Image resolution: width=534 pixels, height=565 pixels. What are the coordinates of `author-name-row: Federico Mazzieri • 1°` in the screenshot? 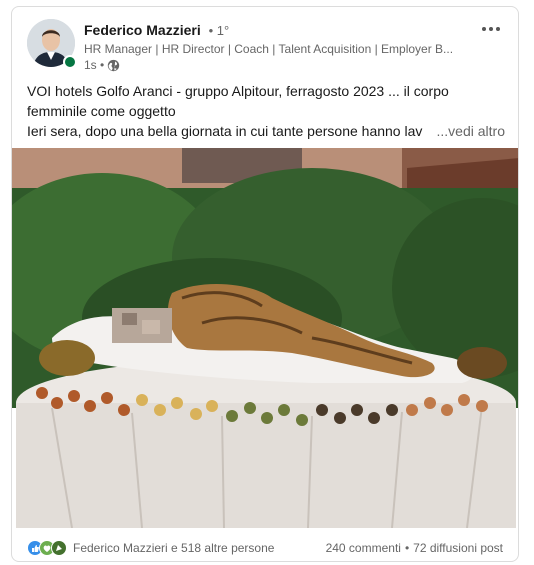 It's located at (156, 30).